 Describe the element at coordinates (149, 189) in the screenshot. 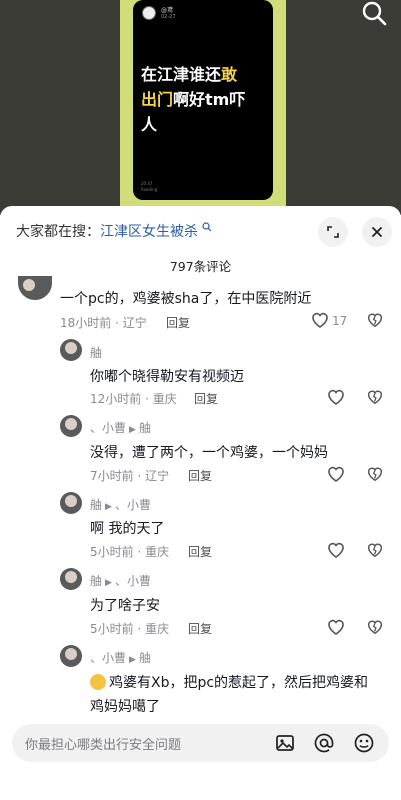

I see `video-footer-label: Reading` at that location.